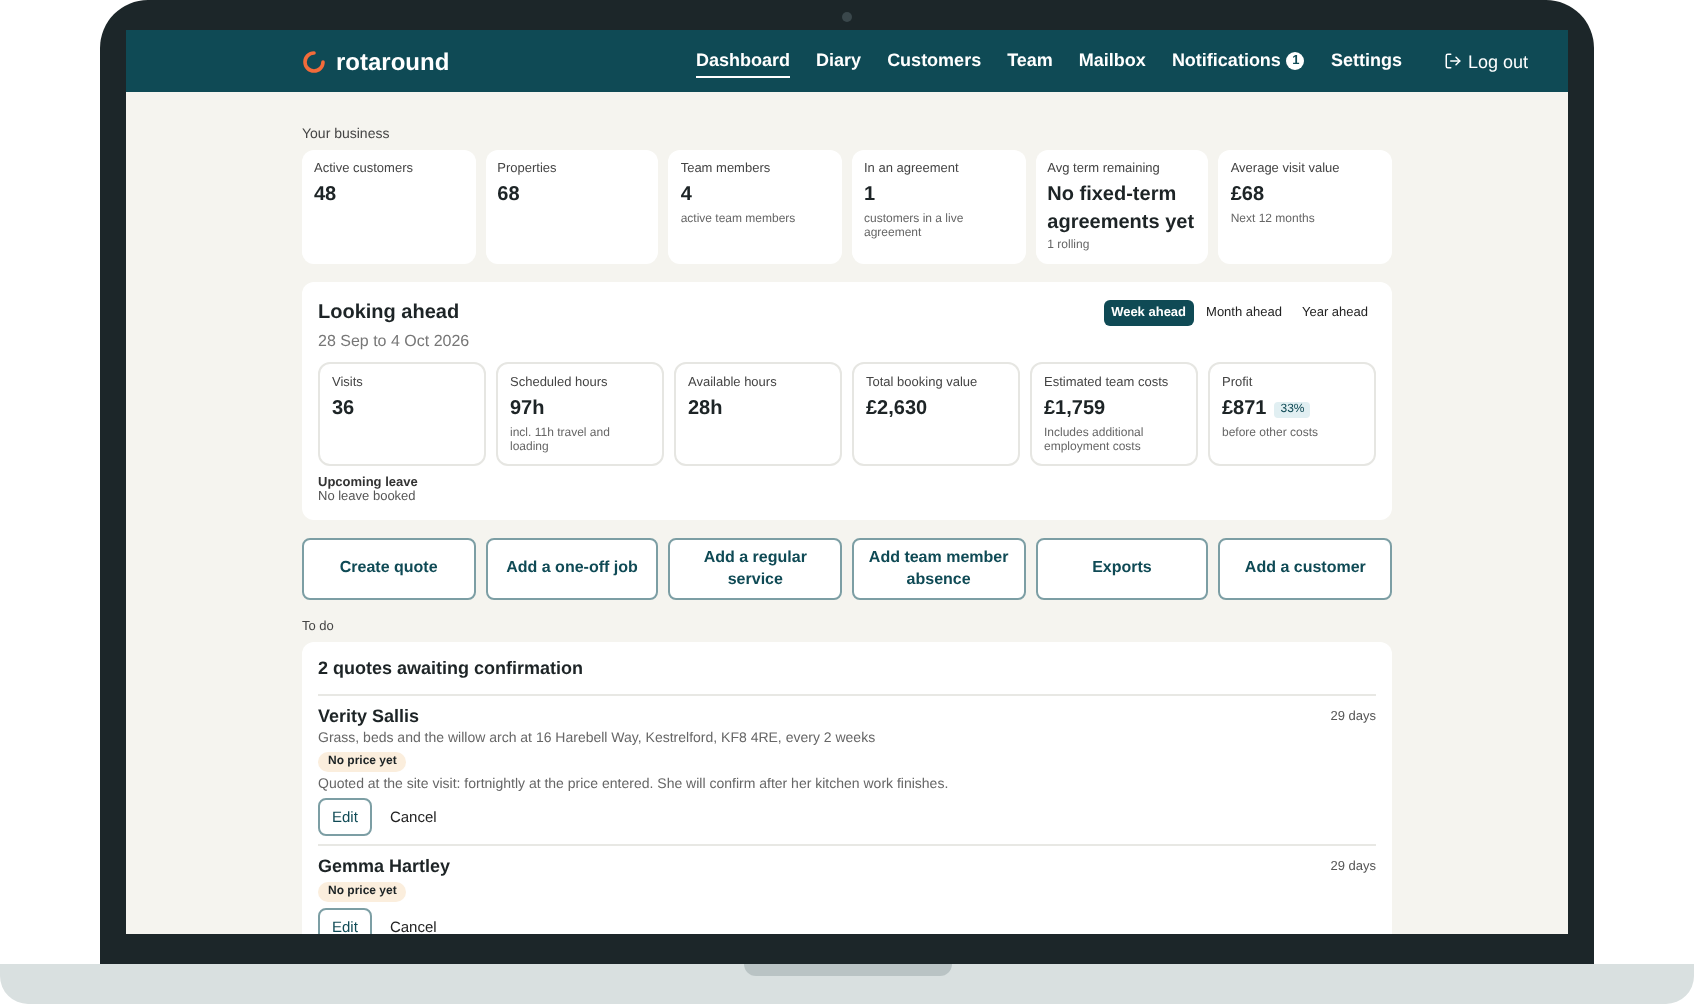 The image size is (1694, 1004). What do you see at coordinates (389, 313) in the screenshot?
I see `panel-title: Looking ahead` at bounding box center [389, 313].